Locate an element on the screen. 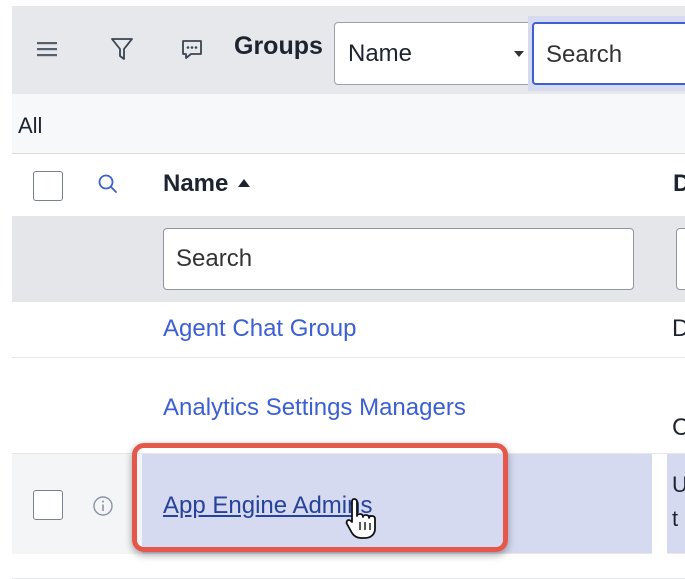 The image size is (685, 579). row-divider is located at coordinates (659, 504).